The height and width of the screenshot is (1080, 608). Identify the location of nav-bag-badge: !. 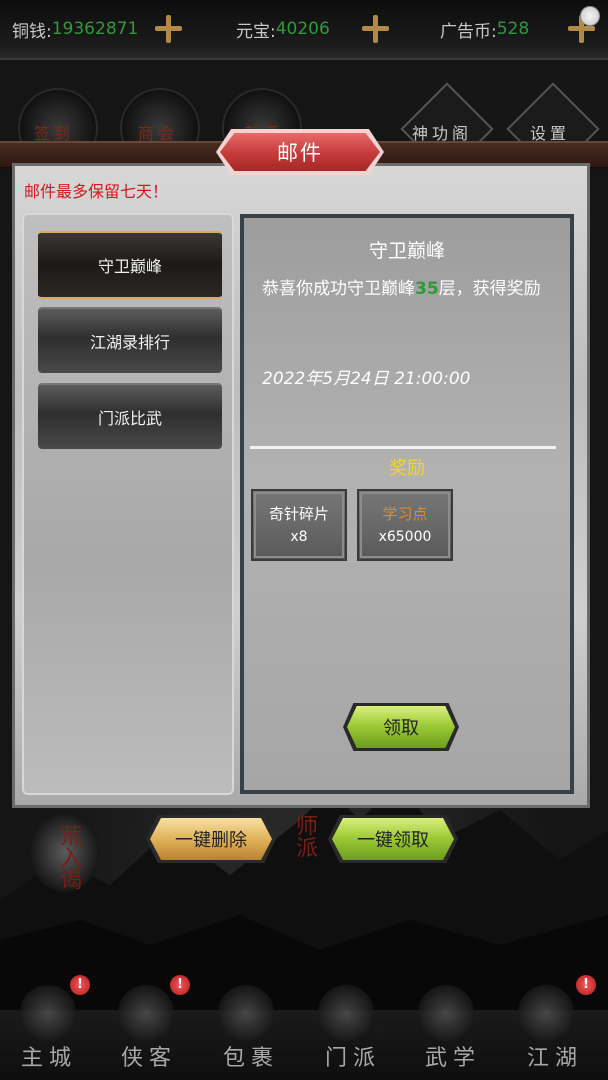
(180, 985).